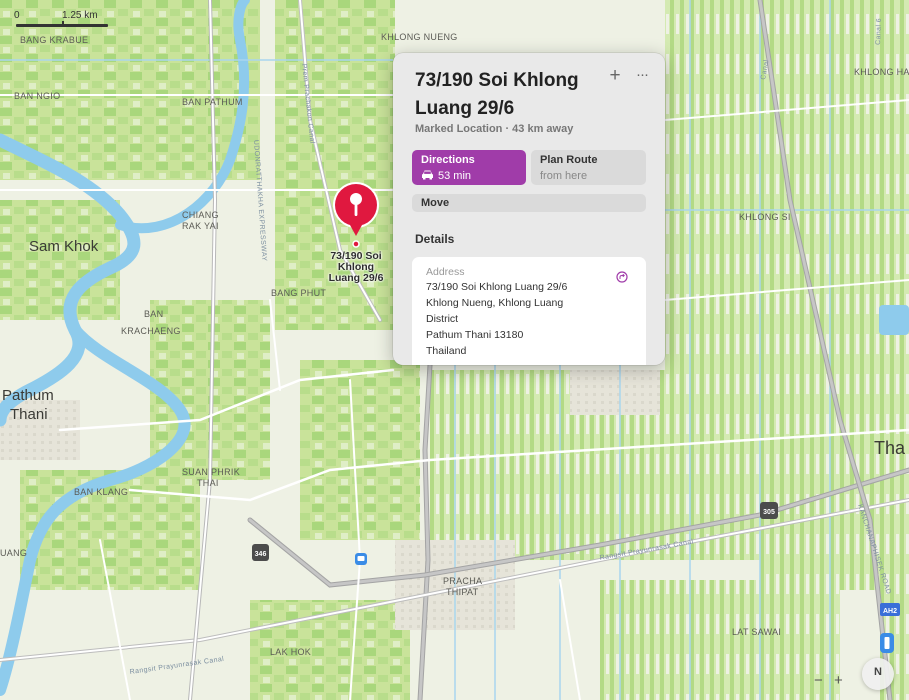 This screenshot has width=909, height=700. Describe the element at coordinates (29, 414) in the screenshot. I see `label-pathum-thani-2: Thani` at that location.